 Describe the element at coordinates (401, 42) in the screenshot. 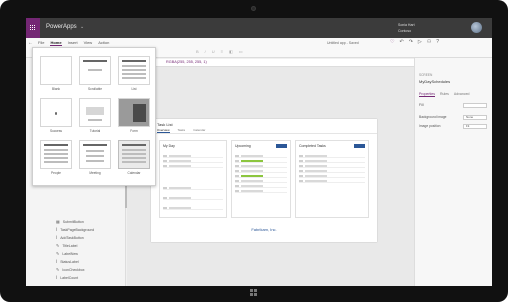

I see `undo-icon: ↶` at that location.